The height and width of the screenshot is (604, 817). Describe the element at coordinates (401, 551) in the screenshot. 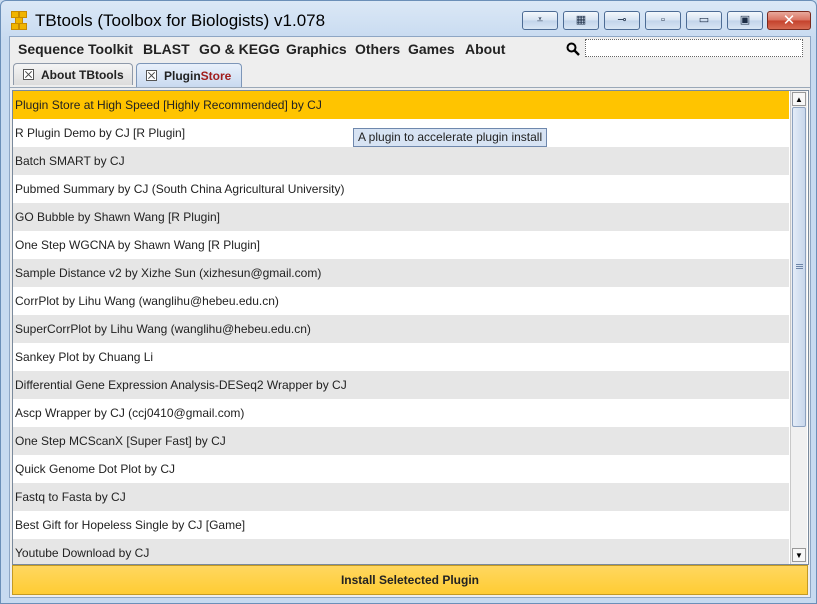

I see `list-item: Youtube Download by CJ` at that location.